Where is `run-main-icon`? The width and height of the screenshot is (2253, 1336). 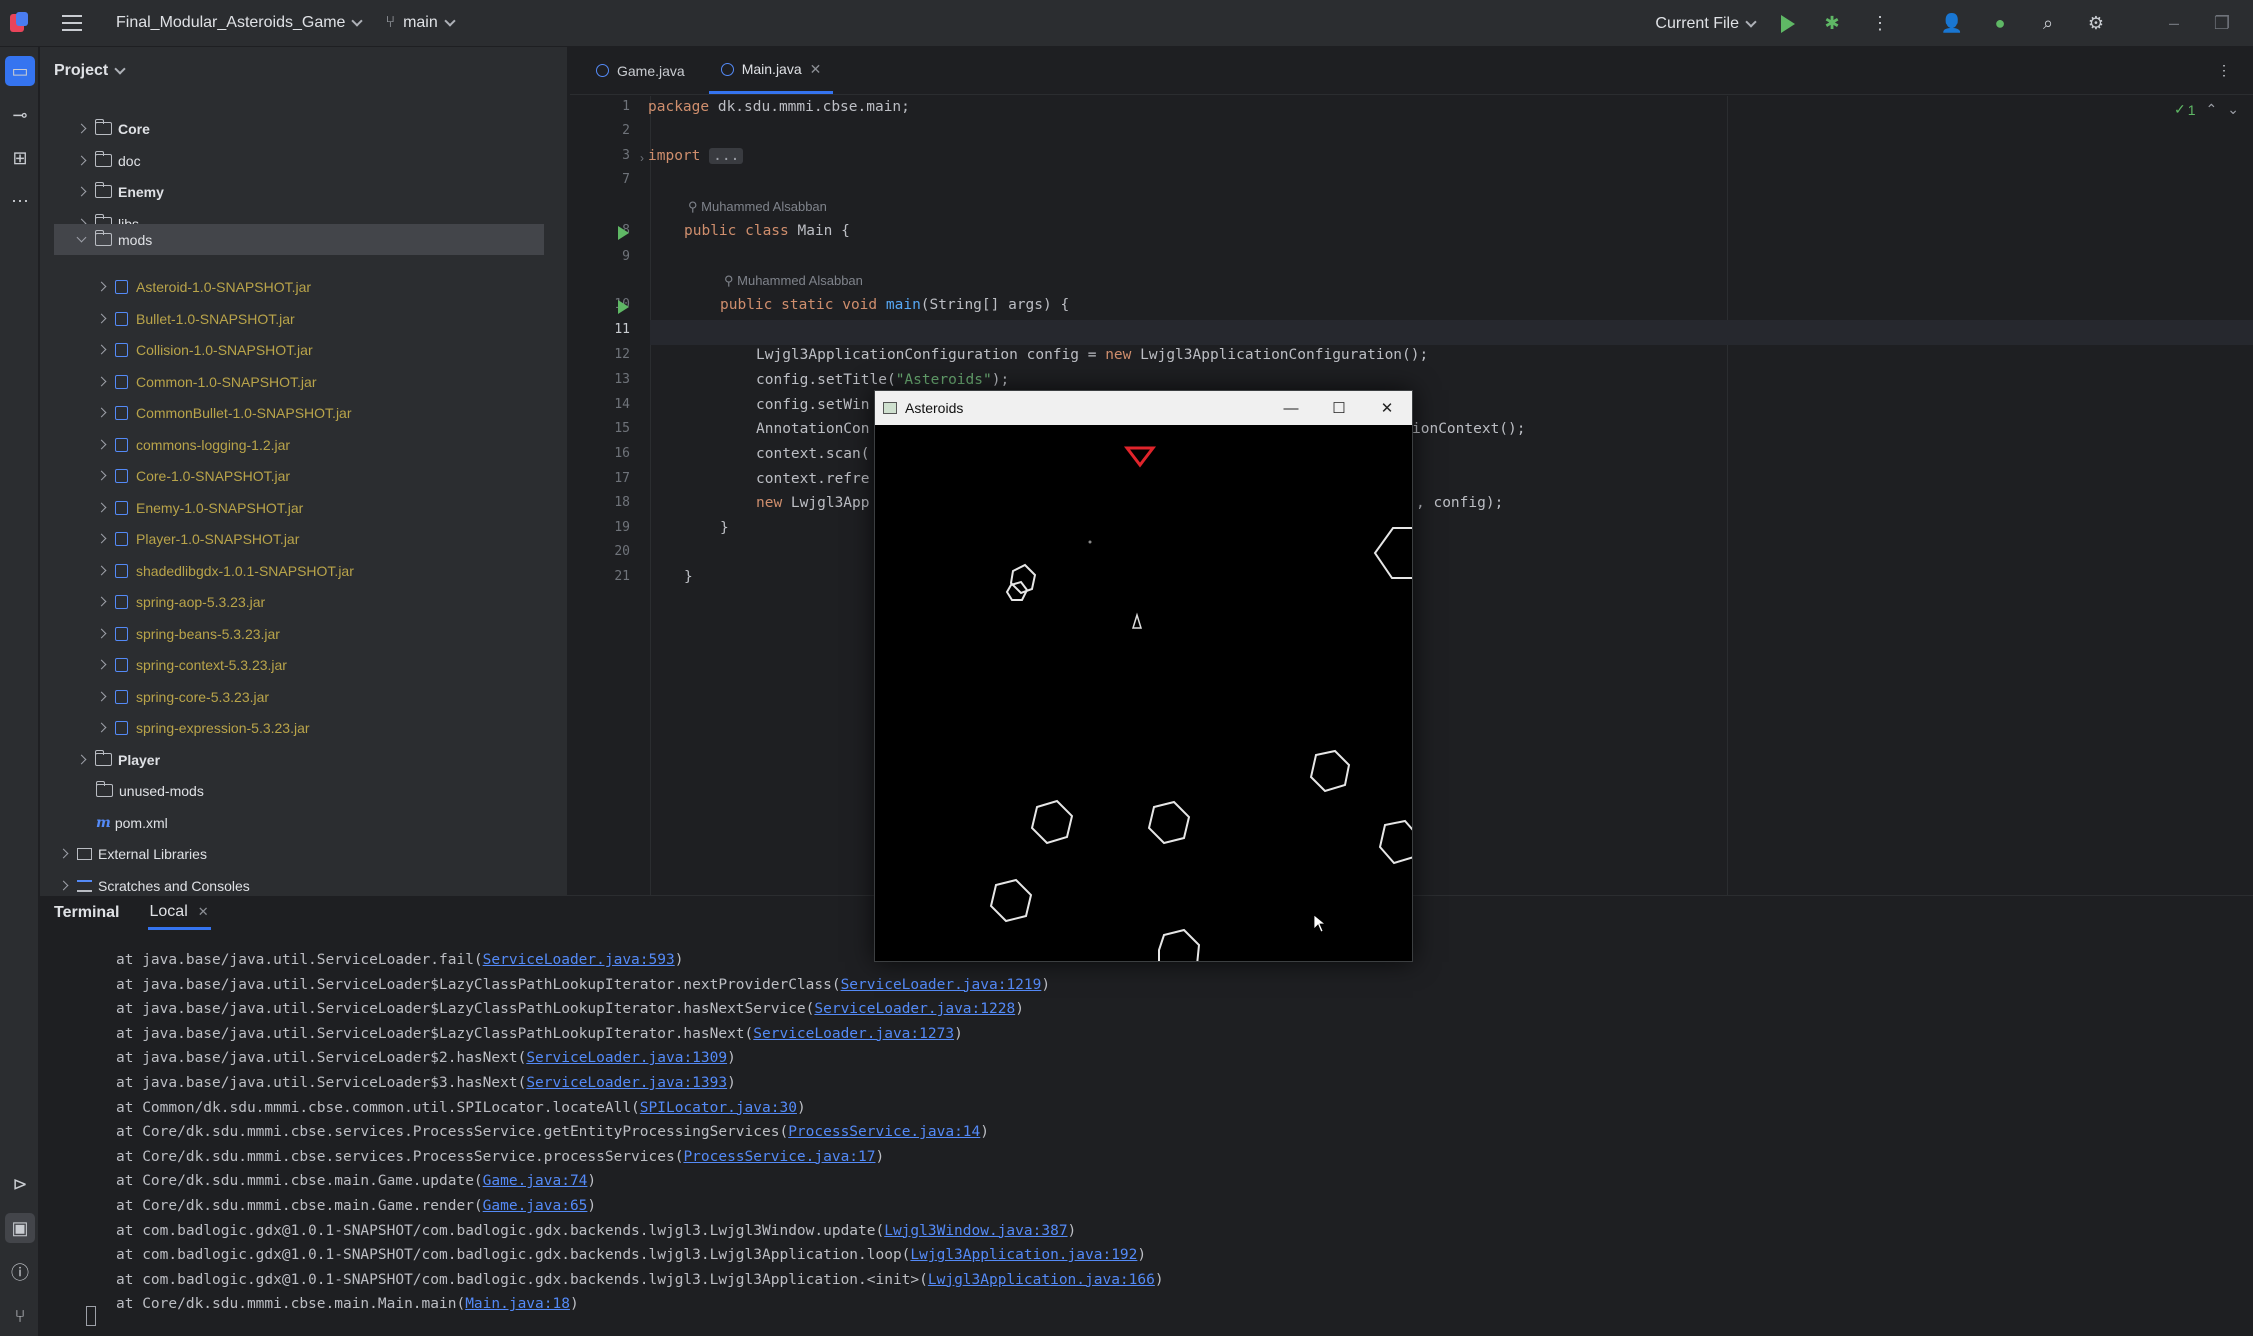
run-main-icon is located at coordinates (623, 307).